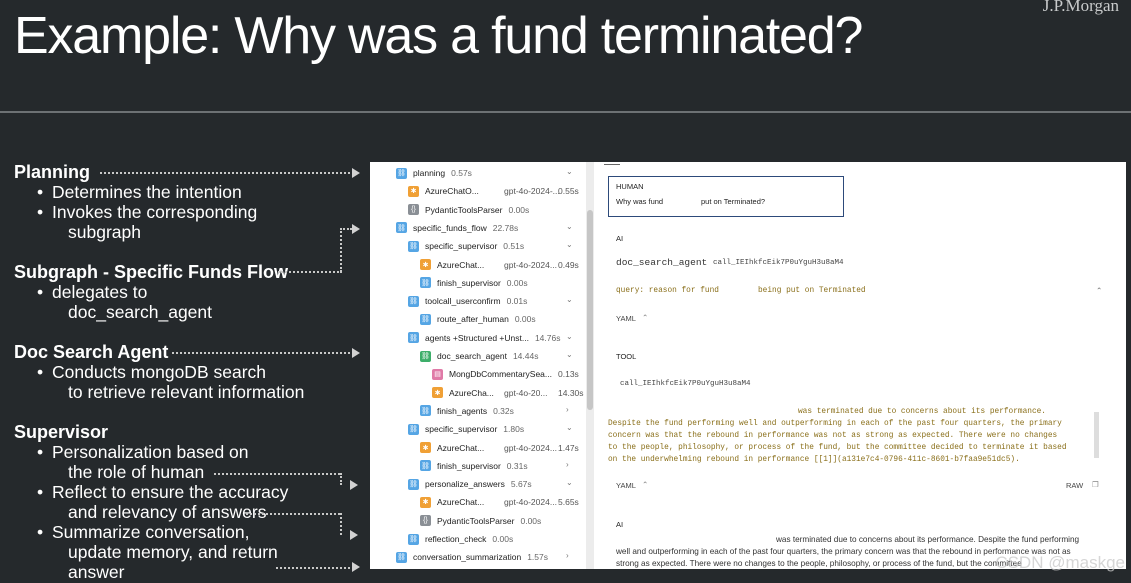 Image resolution: width=1131 pixels, height=583 pixels. Describe the element at coordinates (685, 384) in the screenshot. I see `tool-call-id-2: call_IEIhkfcEik7P0uYguH3u8aM4` at that location.